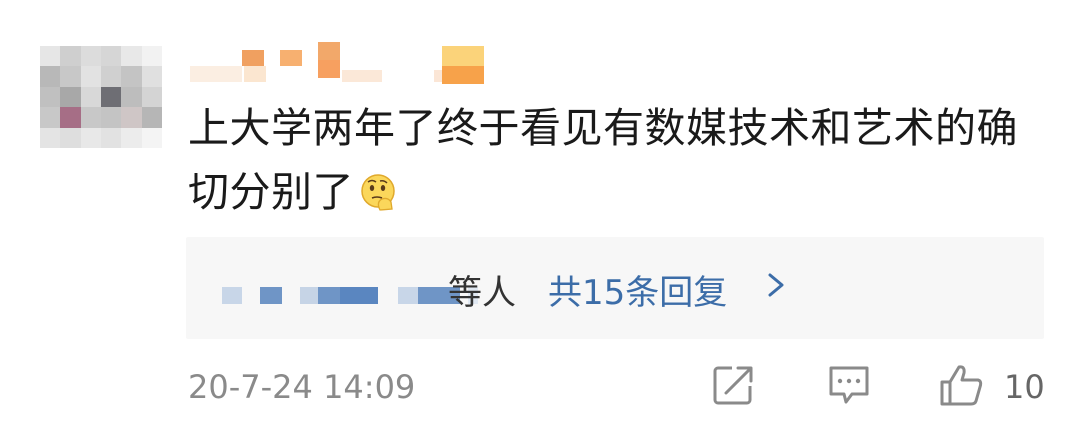 Image resolution: width=1080 pixels, height=439 pixels. I want to click on like-count: 10, so click(1024, 387).